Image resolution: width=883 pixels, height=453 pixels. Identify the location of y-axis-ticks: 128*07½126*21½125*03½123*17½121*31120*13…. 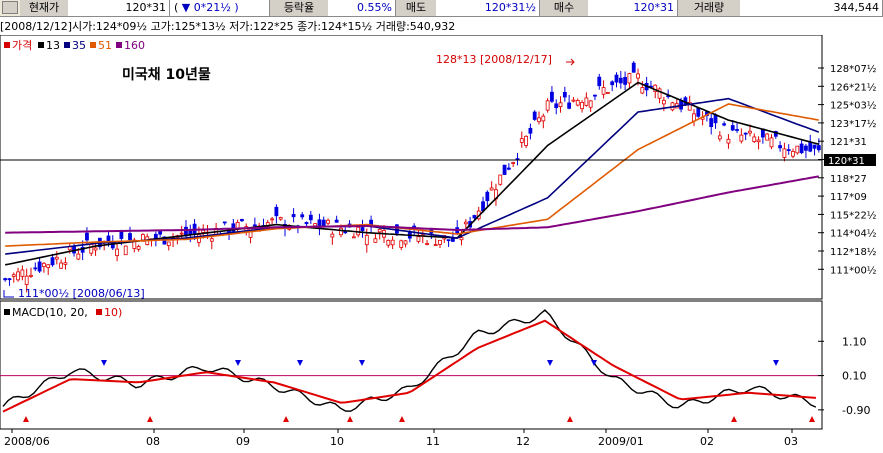
(847, 240).